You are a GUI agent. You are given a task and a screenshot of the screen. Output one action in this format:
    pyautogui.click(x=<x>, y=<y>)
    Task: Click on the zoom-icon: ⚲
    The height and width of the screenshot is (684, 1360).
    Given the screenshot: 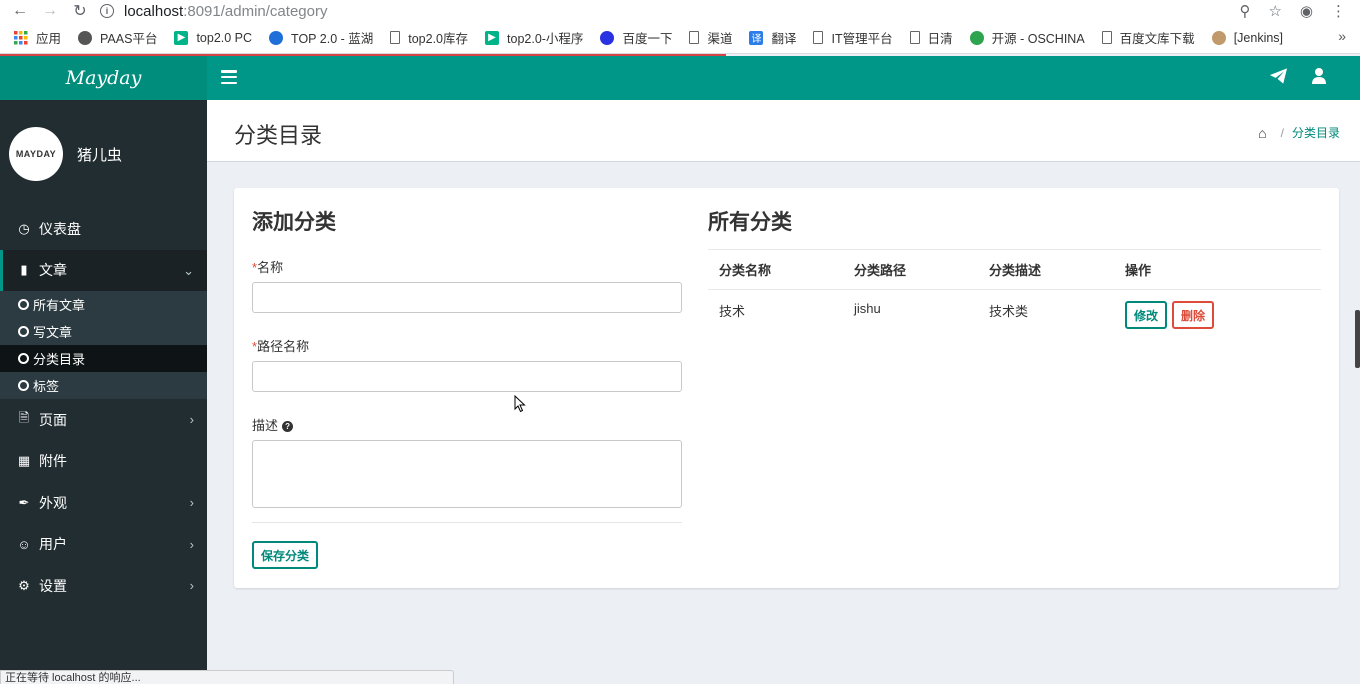 What is the action you would take?
    pyautogui.click(x=1244, y=11)
    